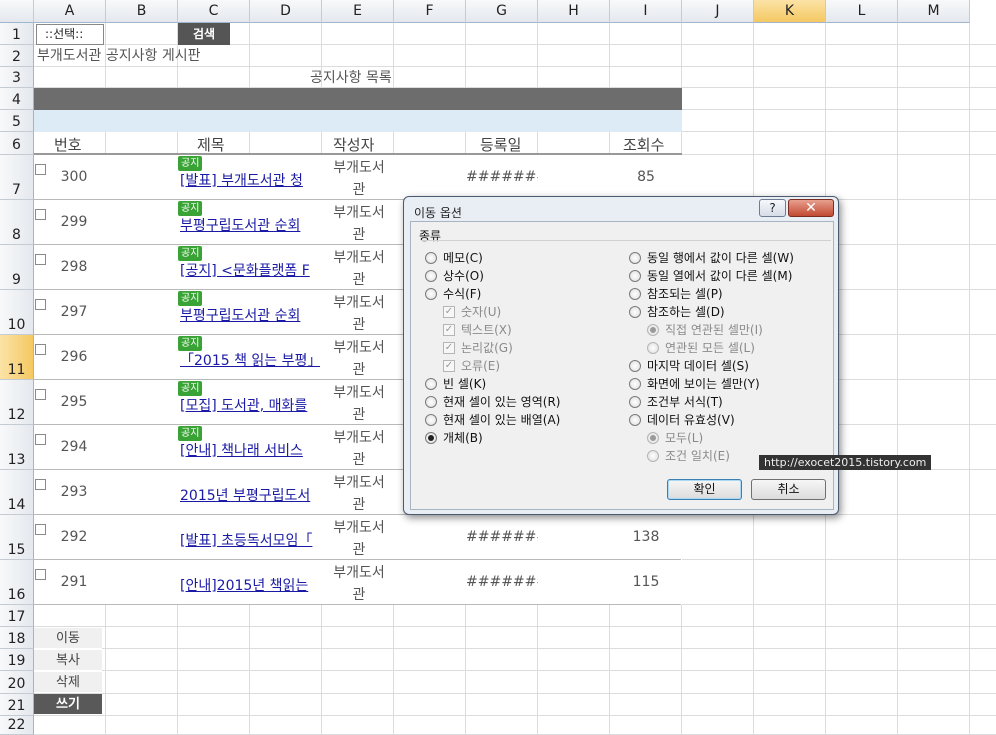 The width and height of the screenshot is (996, 735). What do you see at coordinates (17, 56) in the screenshot?
I see `row-header-2: 2` at bounding box center [17, 56].